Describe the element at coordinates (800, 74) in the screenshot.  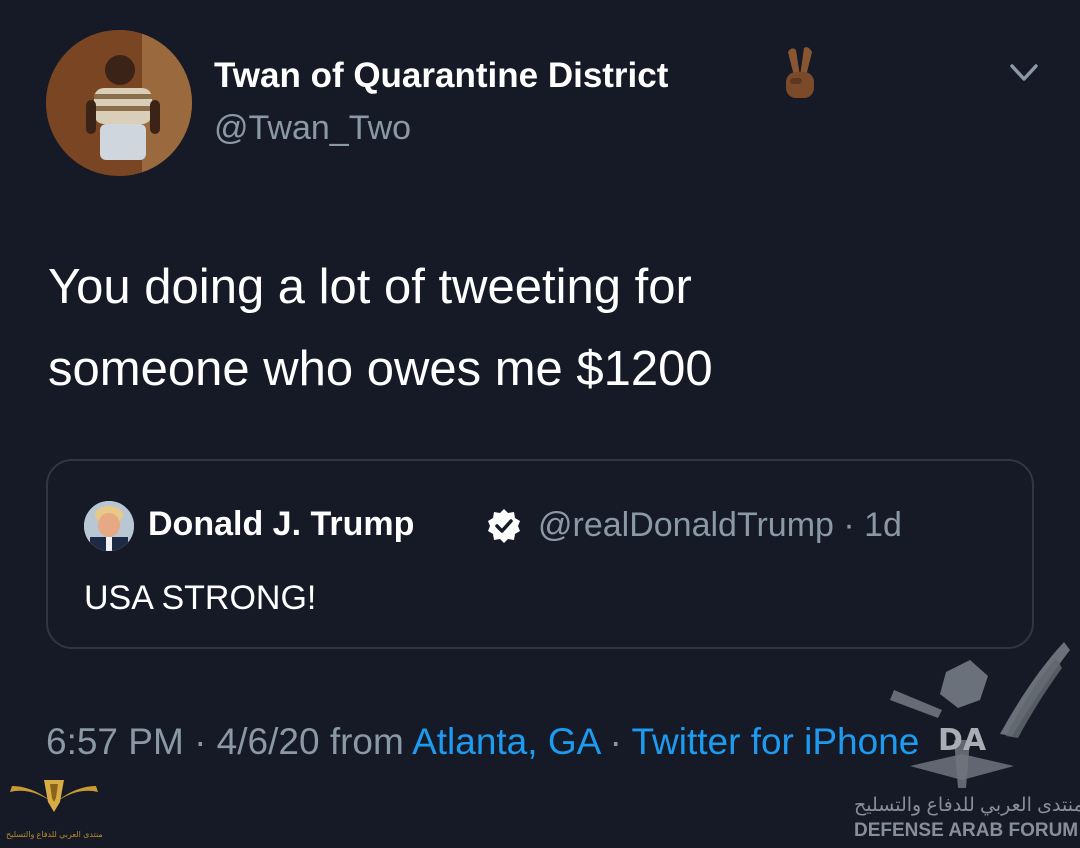
I see `victory-hand-icon` at that location.